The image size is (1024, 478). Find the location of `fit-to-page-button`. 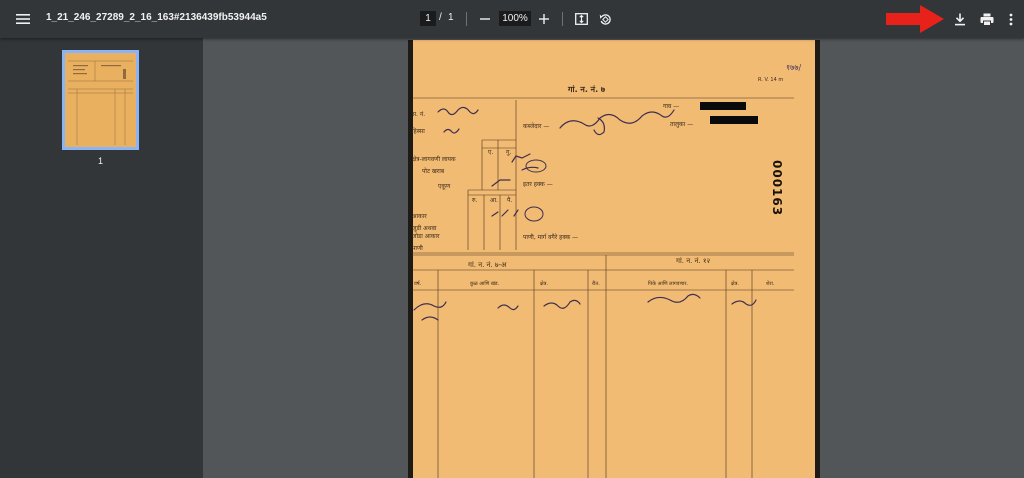

fit-to-page-button is located at coordinates (581, 19).